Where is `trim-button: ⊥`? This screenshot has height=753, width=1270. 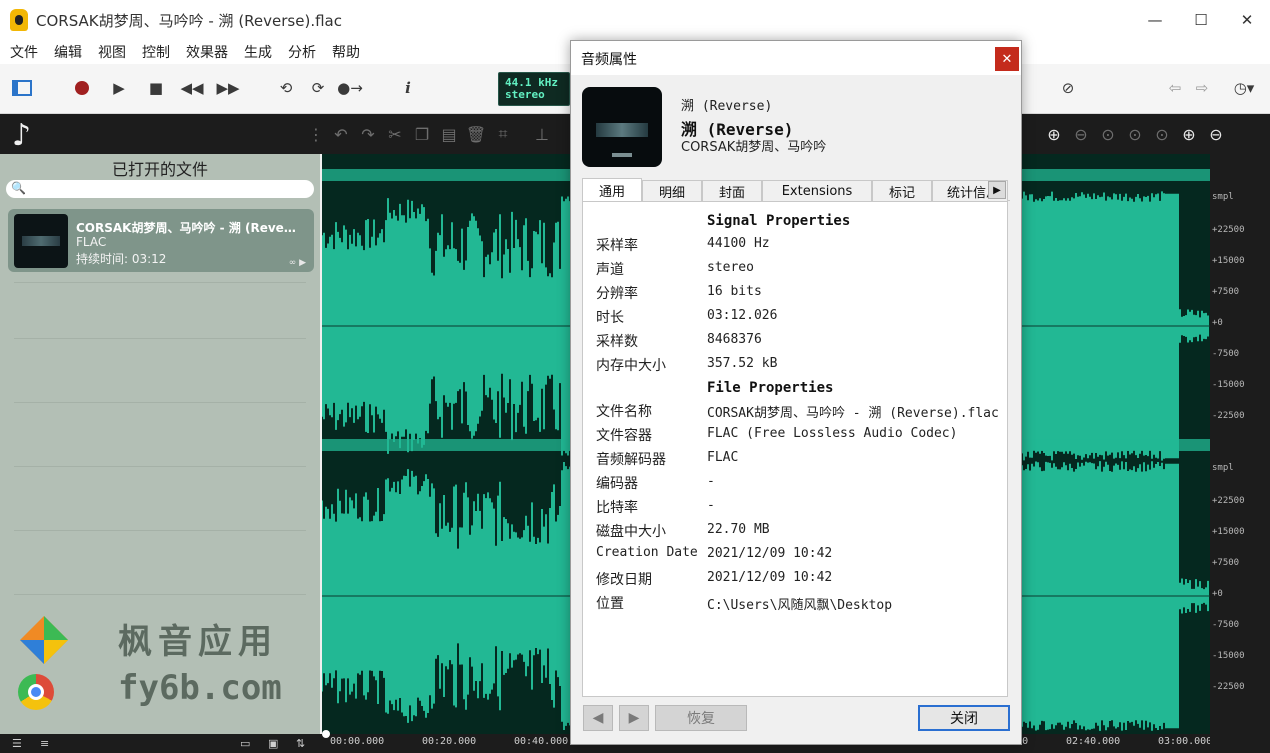 trim-button: ⊥ is located at coordinates (542, 134).